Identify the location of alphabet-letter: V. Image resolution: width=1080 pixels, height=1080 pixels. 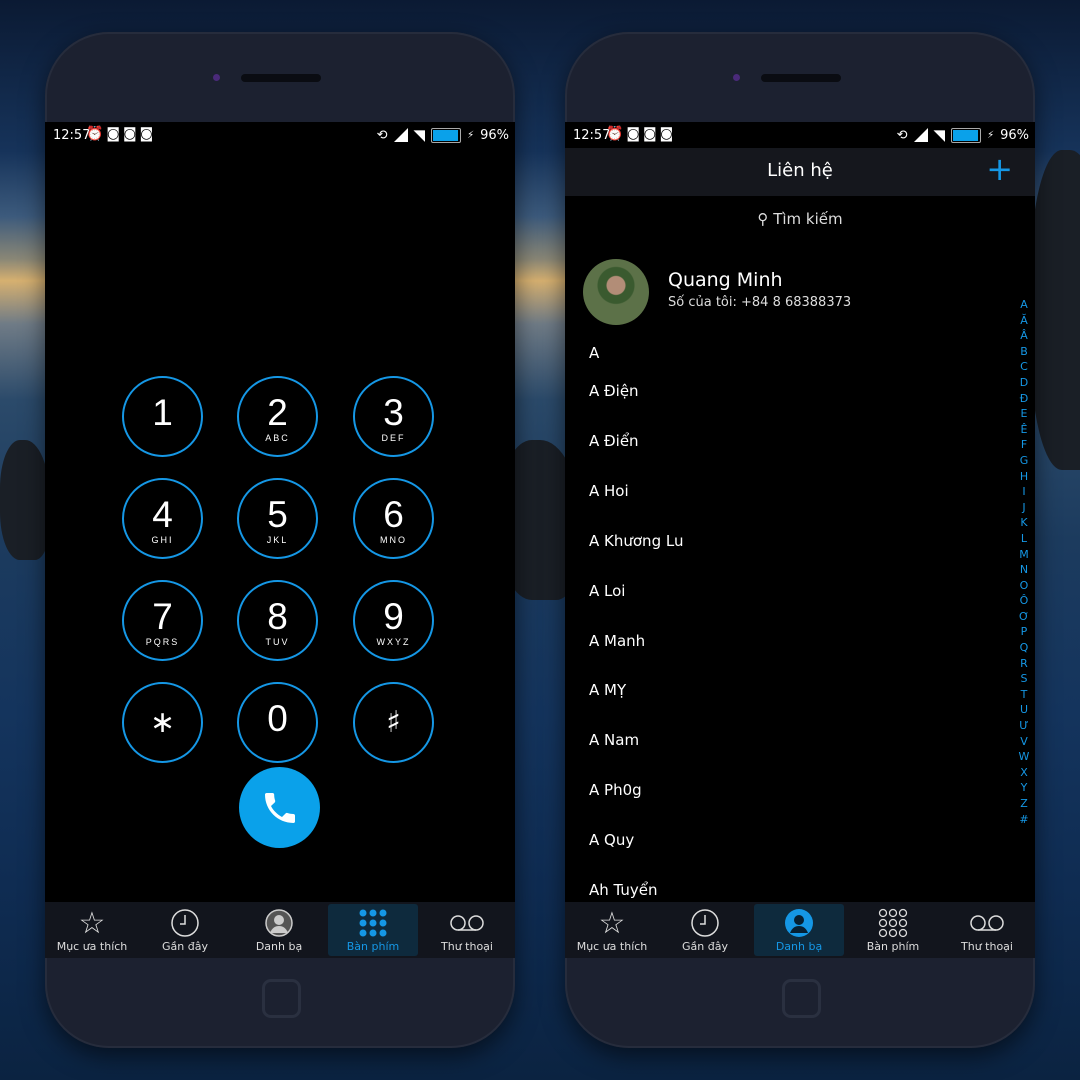
(1024, 742).